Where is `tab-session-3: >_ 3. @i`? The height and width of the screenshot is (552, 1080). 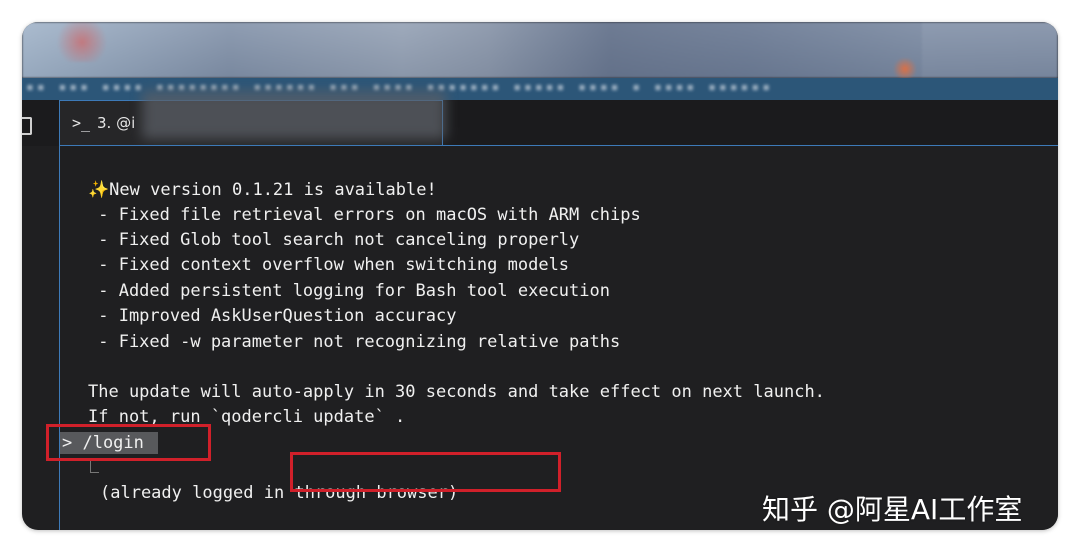
tab-session-3: >_ 3. @i is located at coordinates (252, 118).